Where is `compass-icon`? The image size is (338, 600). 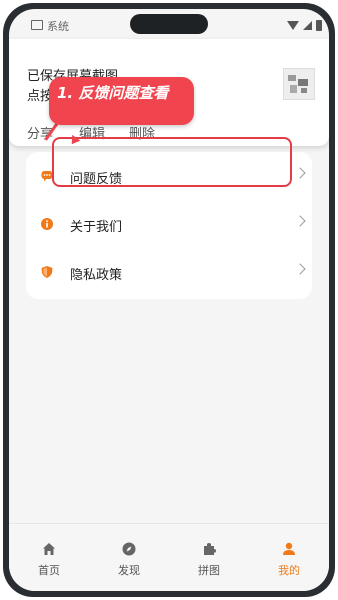
compass-icon is located at coordinates (129, 549).